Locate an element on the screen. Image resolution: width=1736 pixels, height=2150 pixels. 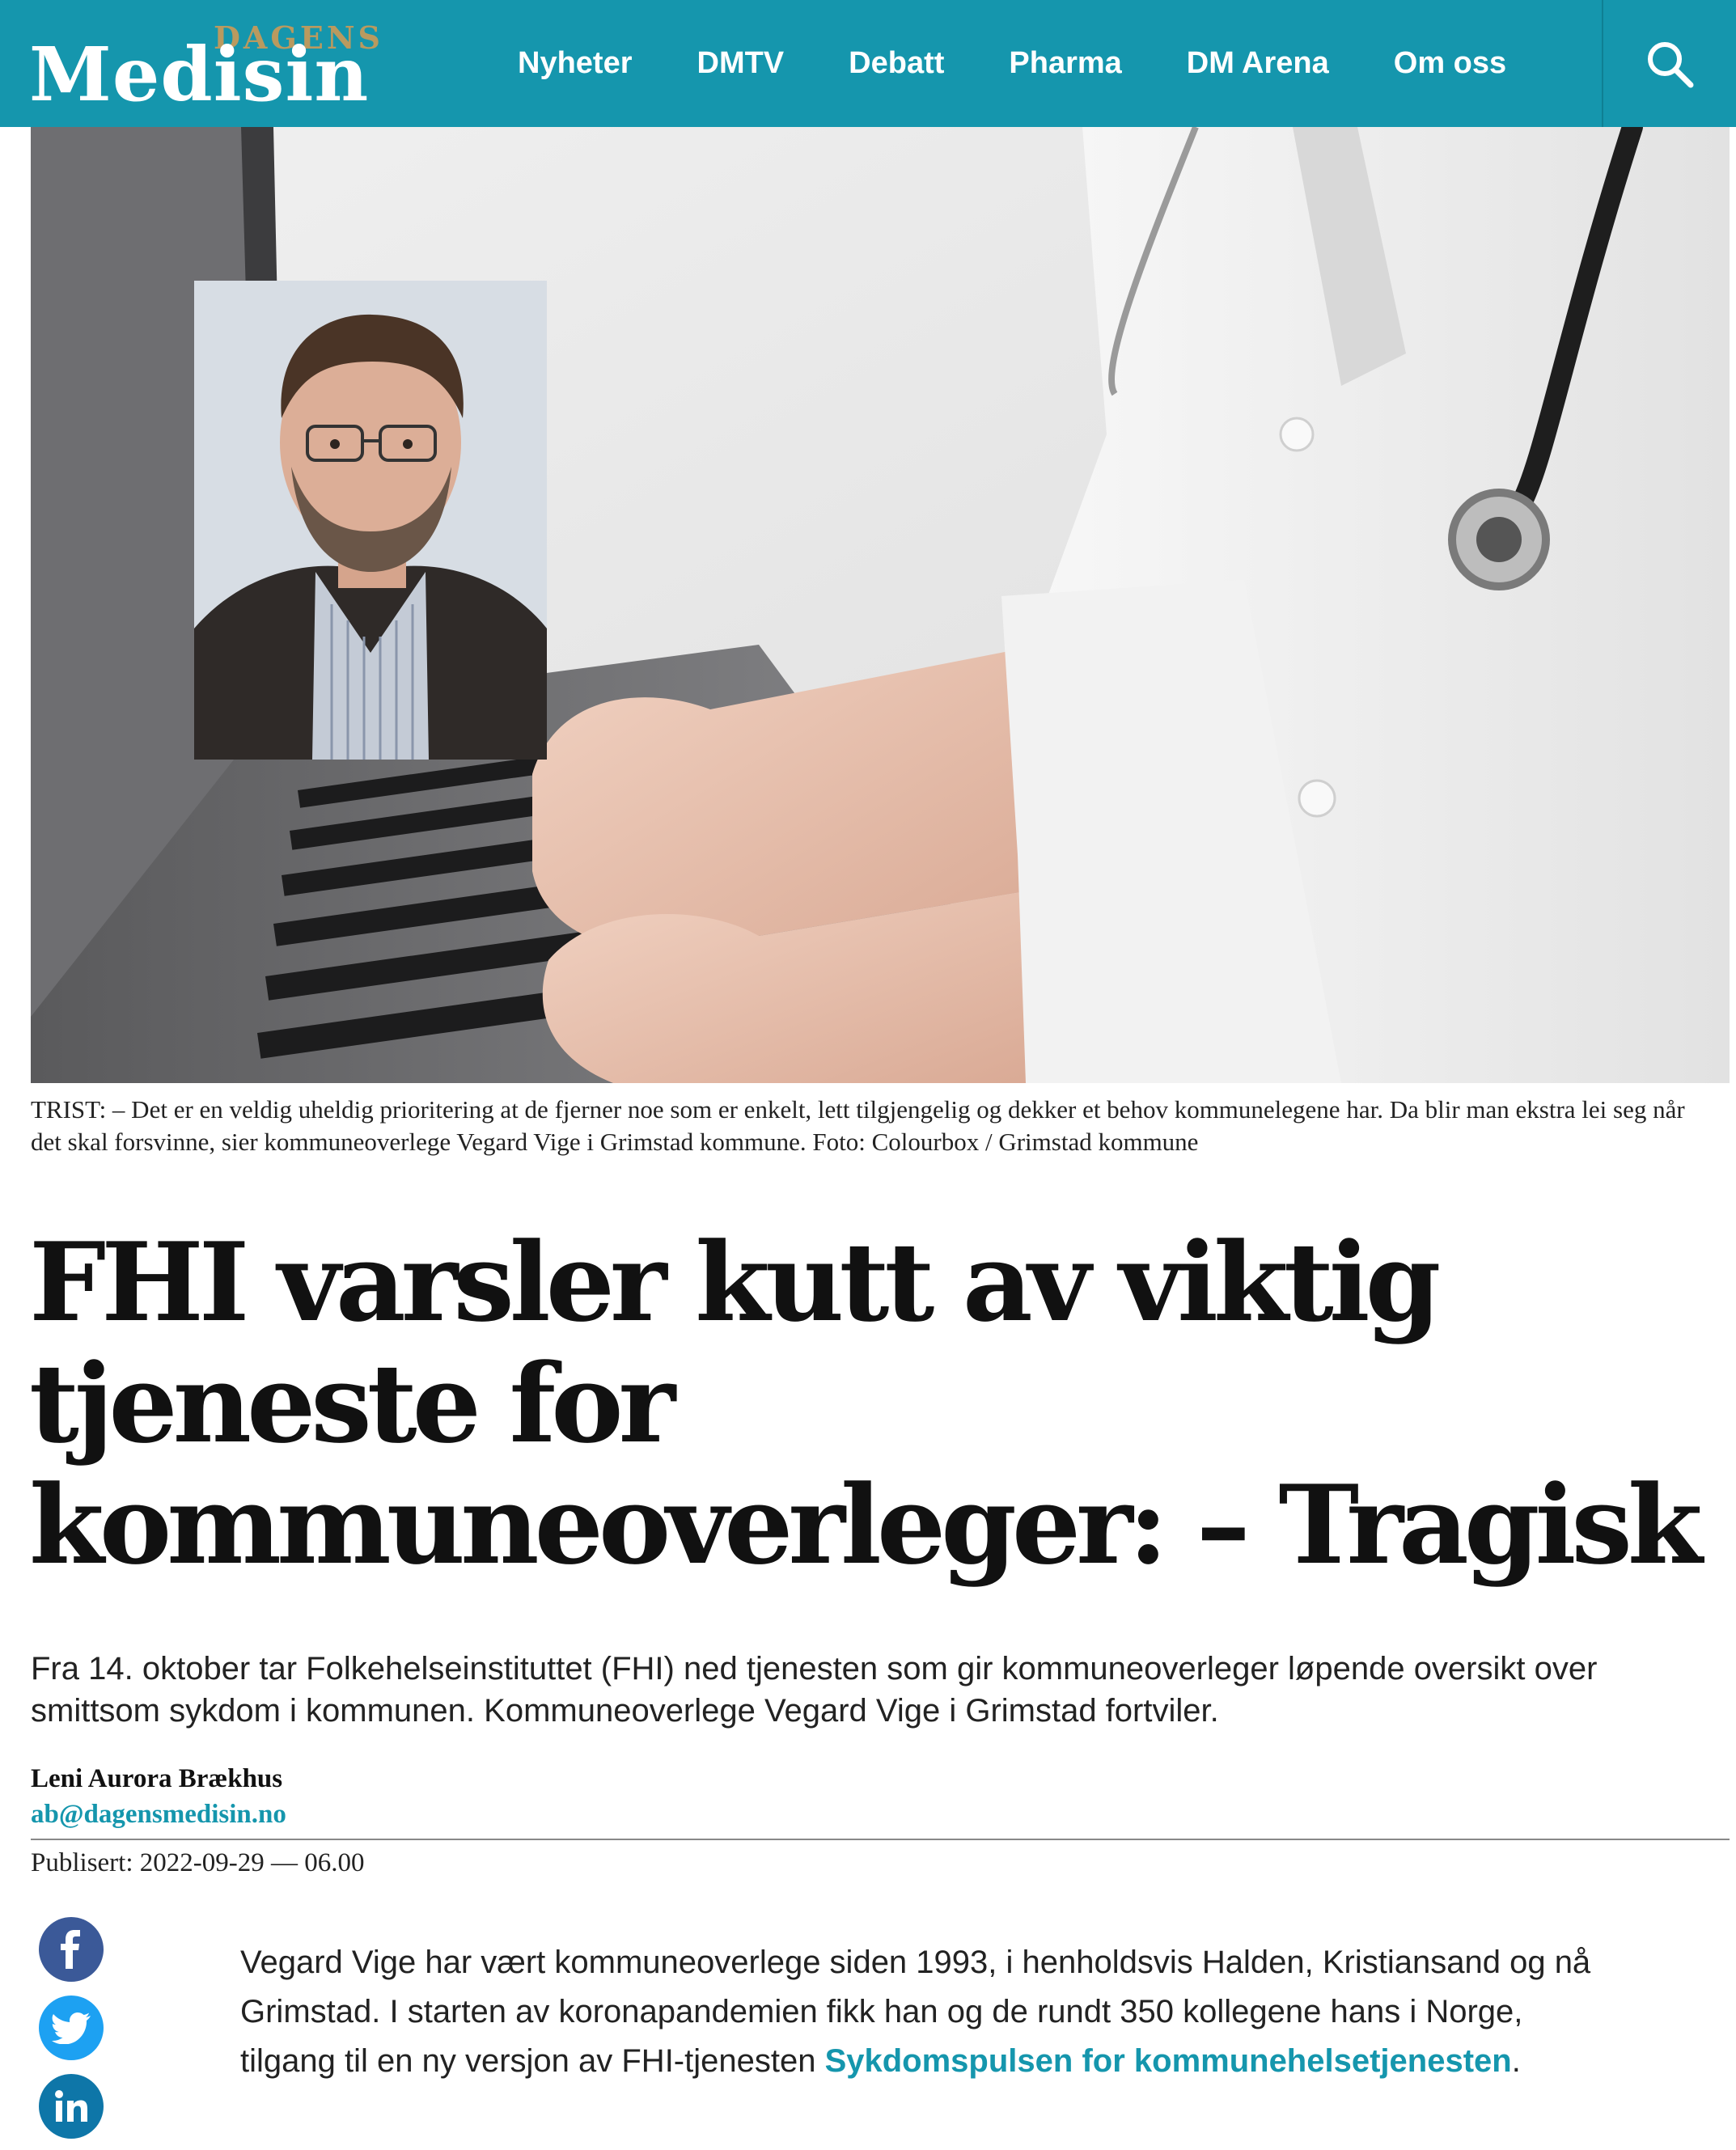
site-logo: DAGENS Medisin is located at coordinates (211, 66).